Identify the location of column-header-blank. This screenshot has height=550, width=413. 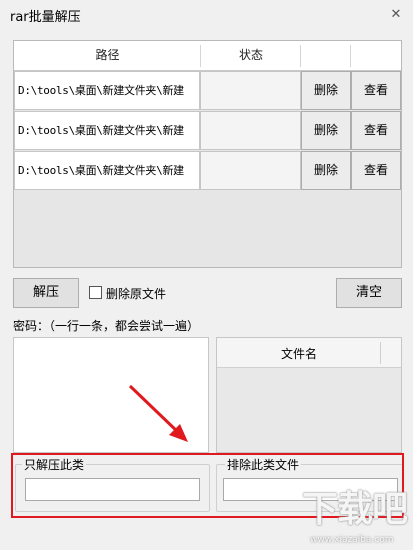
(351, 56).